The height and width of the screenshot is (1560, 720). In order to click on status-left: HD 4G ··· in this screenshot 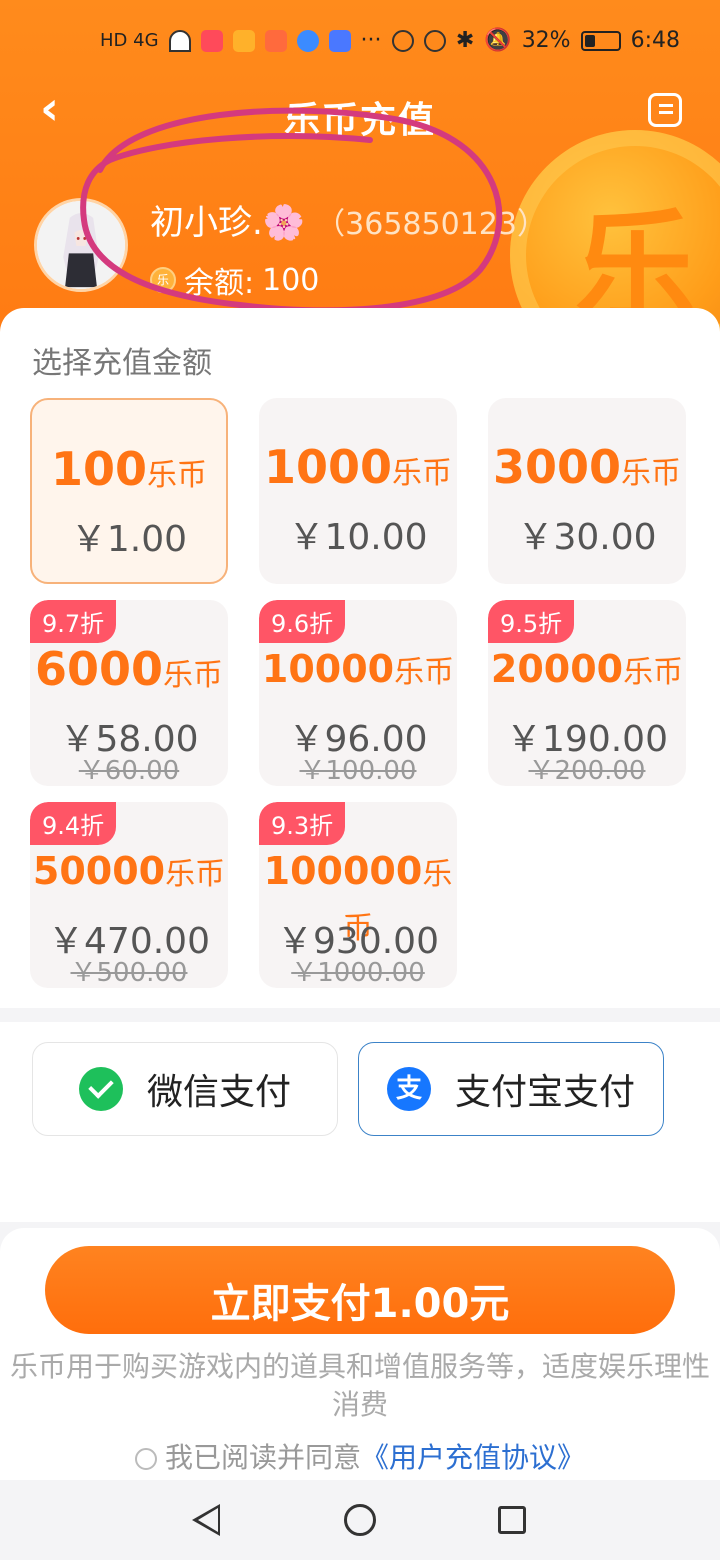, I will do `click(241, 40)`.